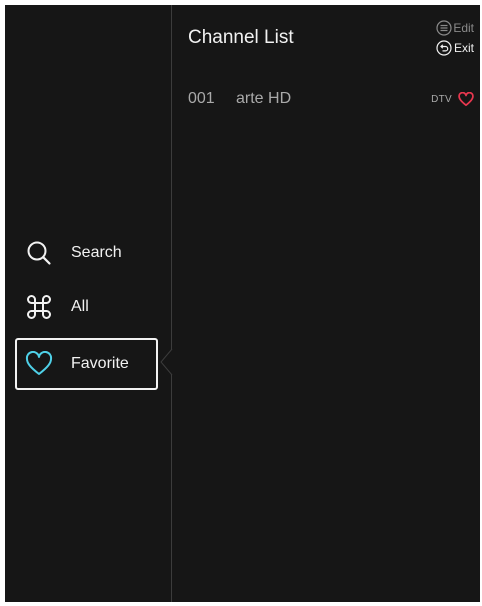 The height and width of the screenshot is (606, 482). I want to click on edit-hint: Edit, so click(454, 27).